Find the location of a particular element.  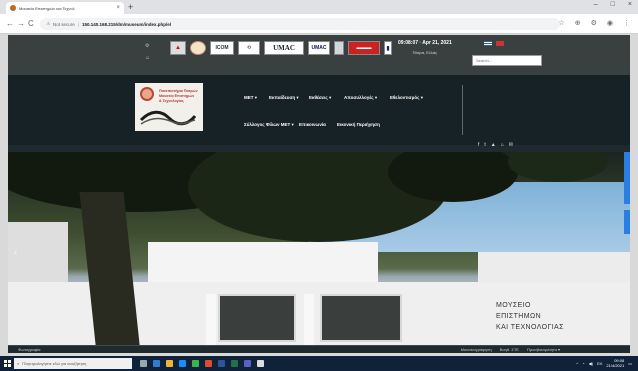

menu-education: Εκπαίδευση ▾ is located at coordinates (284, 98).